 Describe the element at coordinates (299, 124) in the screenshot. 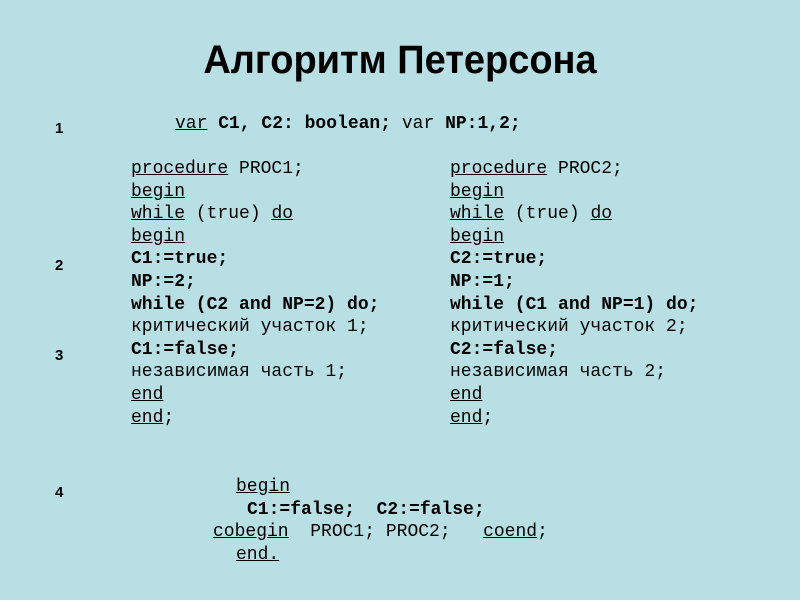

I see `decl-c1-c2: C1, C2: boolean;` at that location.